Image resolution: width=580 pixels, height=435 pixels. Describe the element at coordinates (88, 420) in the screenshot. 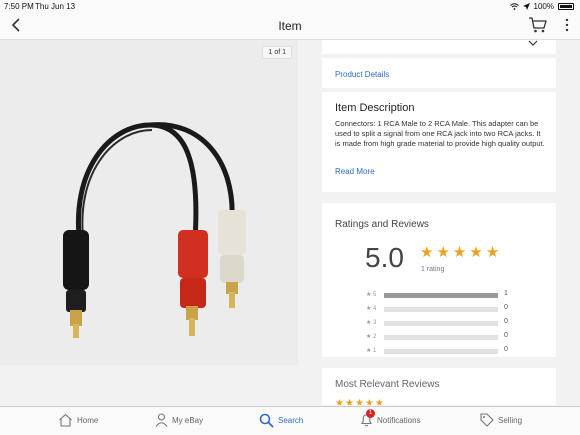

I see `tab-home-label: Home` at that location.